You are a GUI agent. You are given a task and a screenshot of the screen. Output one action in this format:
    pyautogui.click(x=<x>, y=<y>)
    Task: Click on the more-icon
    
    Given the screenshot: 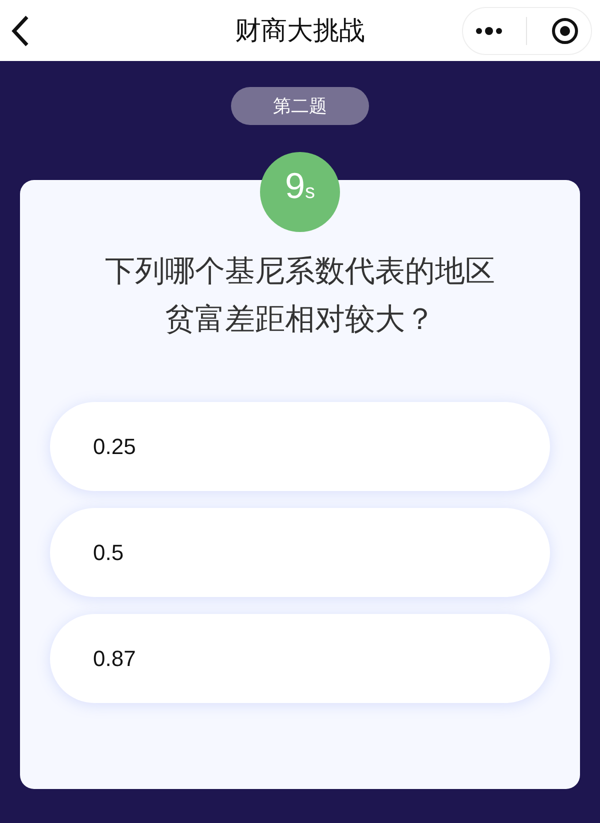 What is the action you would take?
    pyautogui.click(x=488, y=31)
    